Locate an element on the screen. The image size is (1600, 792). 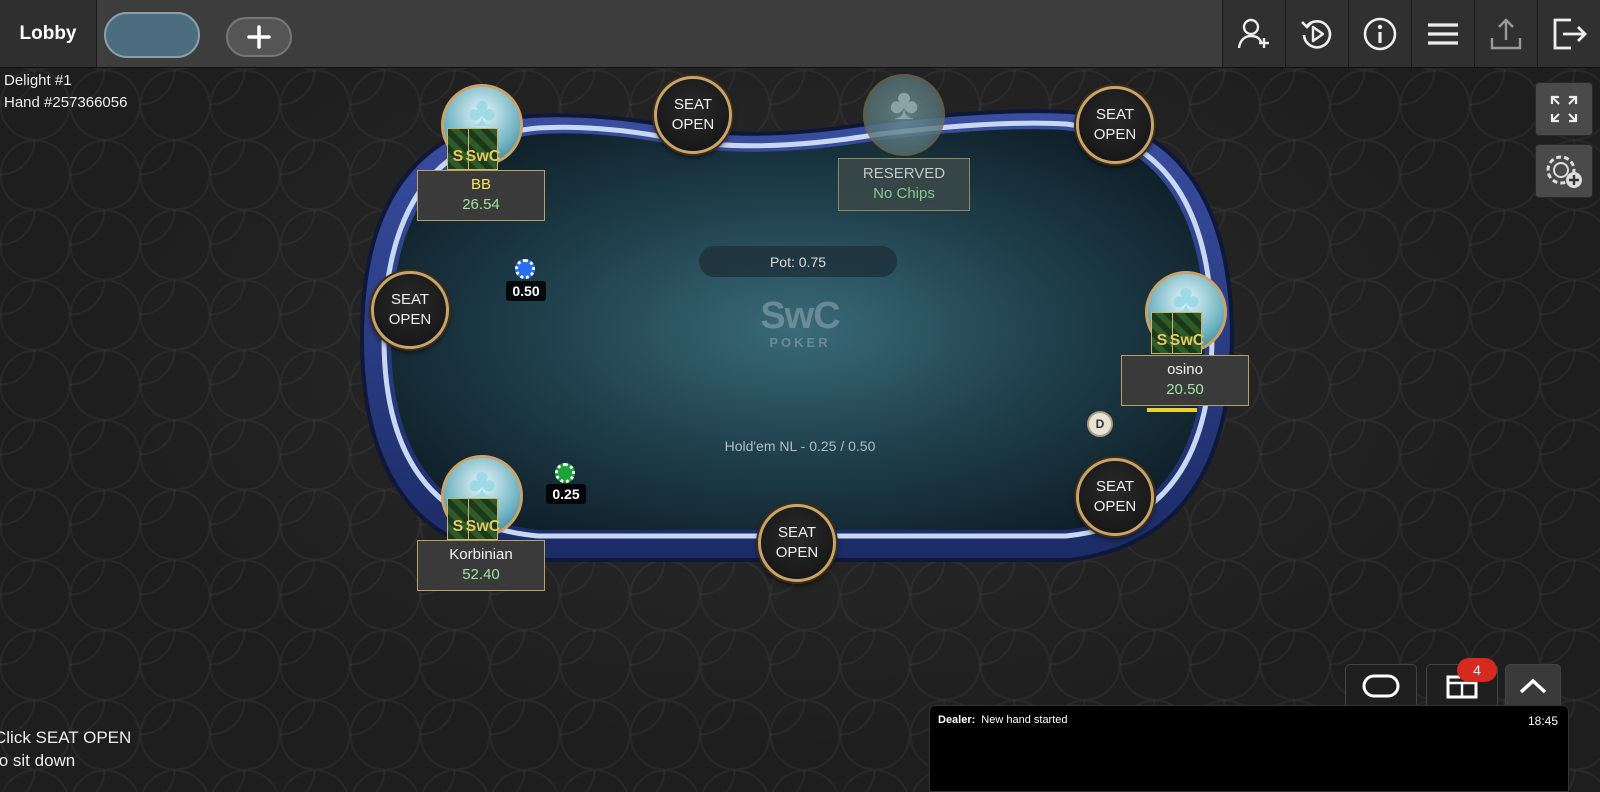
chat-bubble-icon is located at coordinates (1381, 685).